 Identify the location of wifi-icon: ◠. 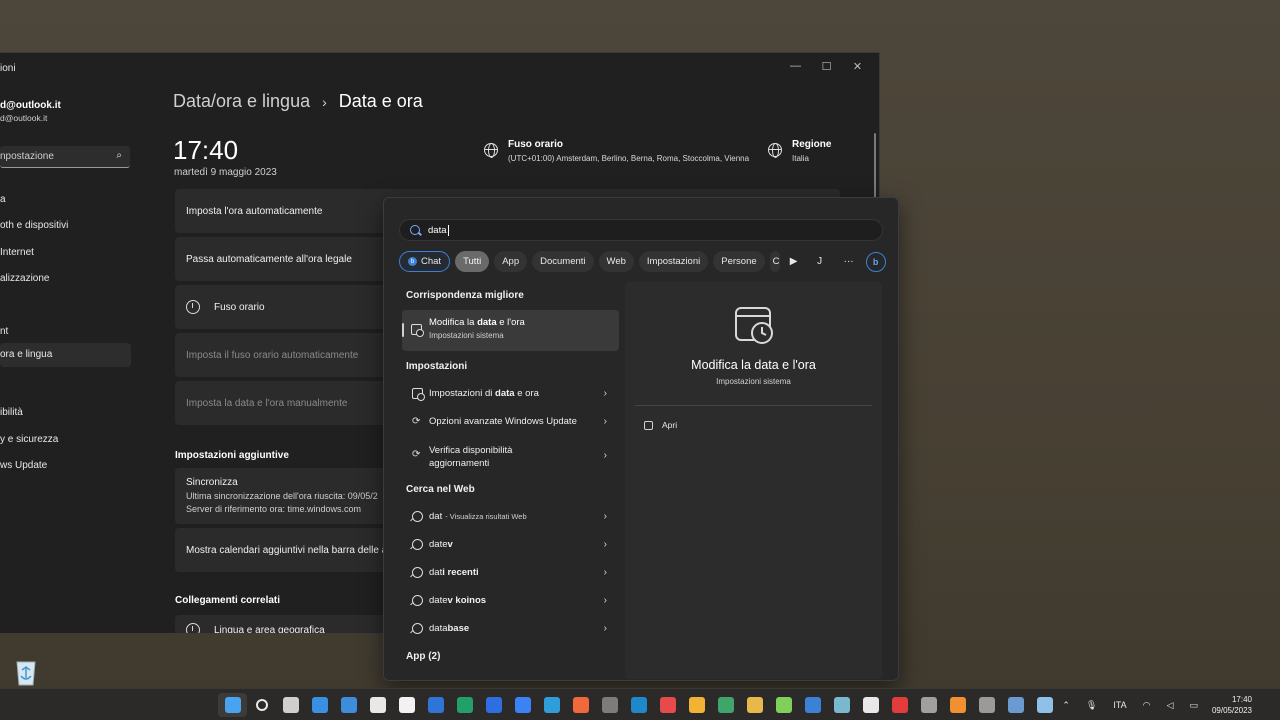
(1147, 705).